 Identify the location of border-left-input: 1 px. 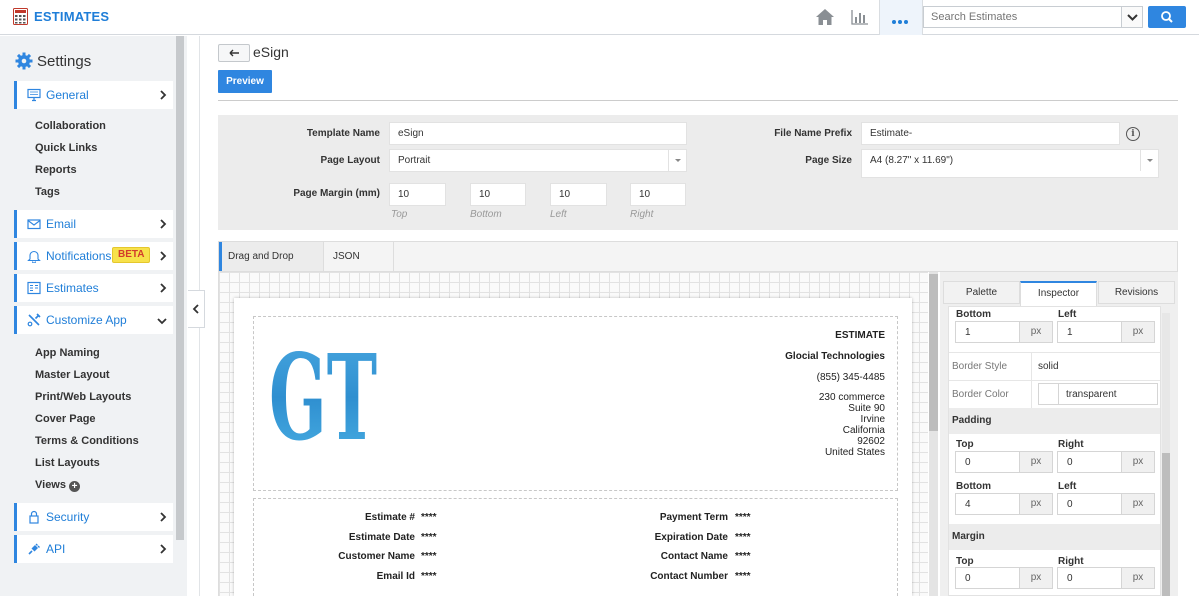
(1106, 332).